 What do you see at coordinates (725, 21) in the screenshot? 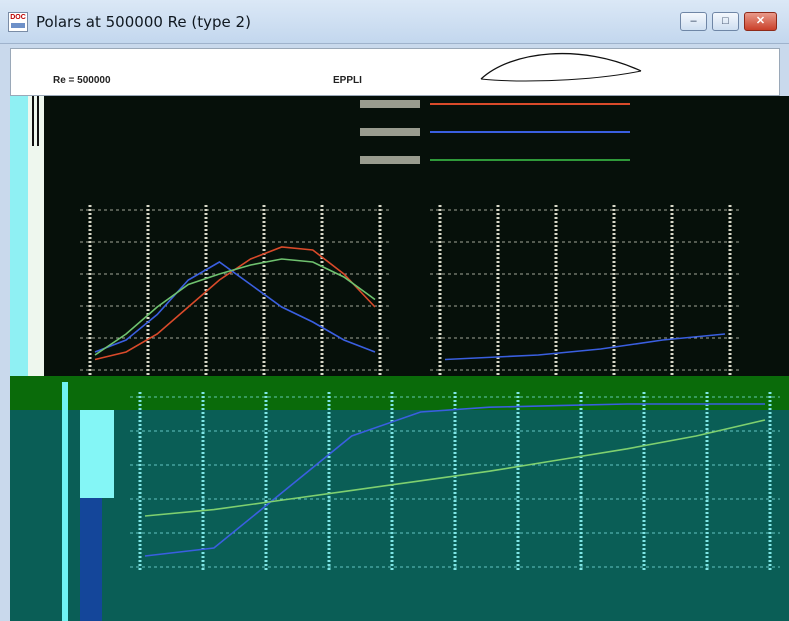
I see `maximize-button: □` at bounding box center [725, 21].